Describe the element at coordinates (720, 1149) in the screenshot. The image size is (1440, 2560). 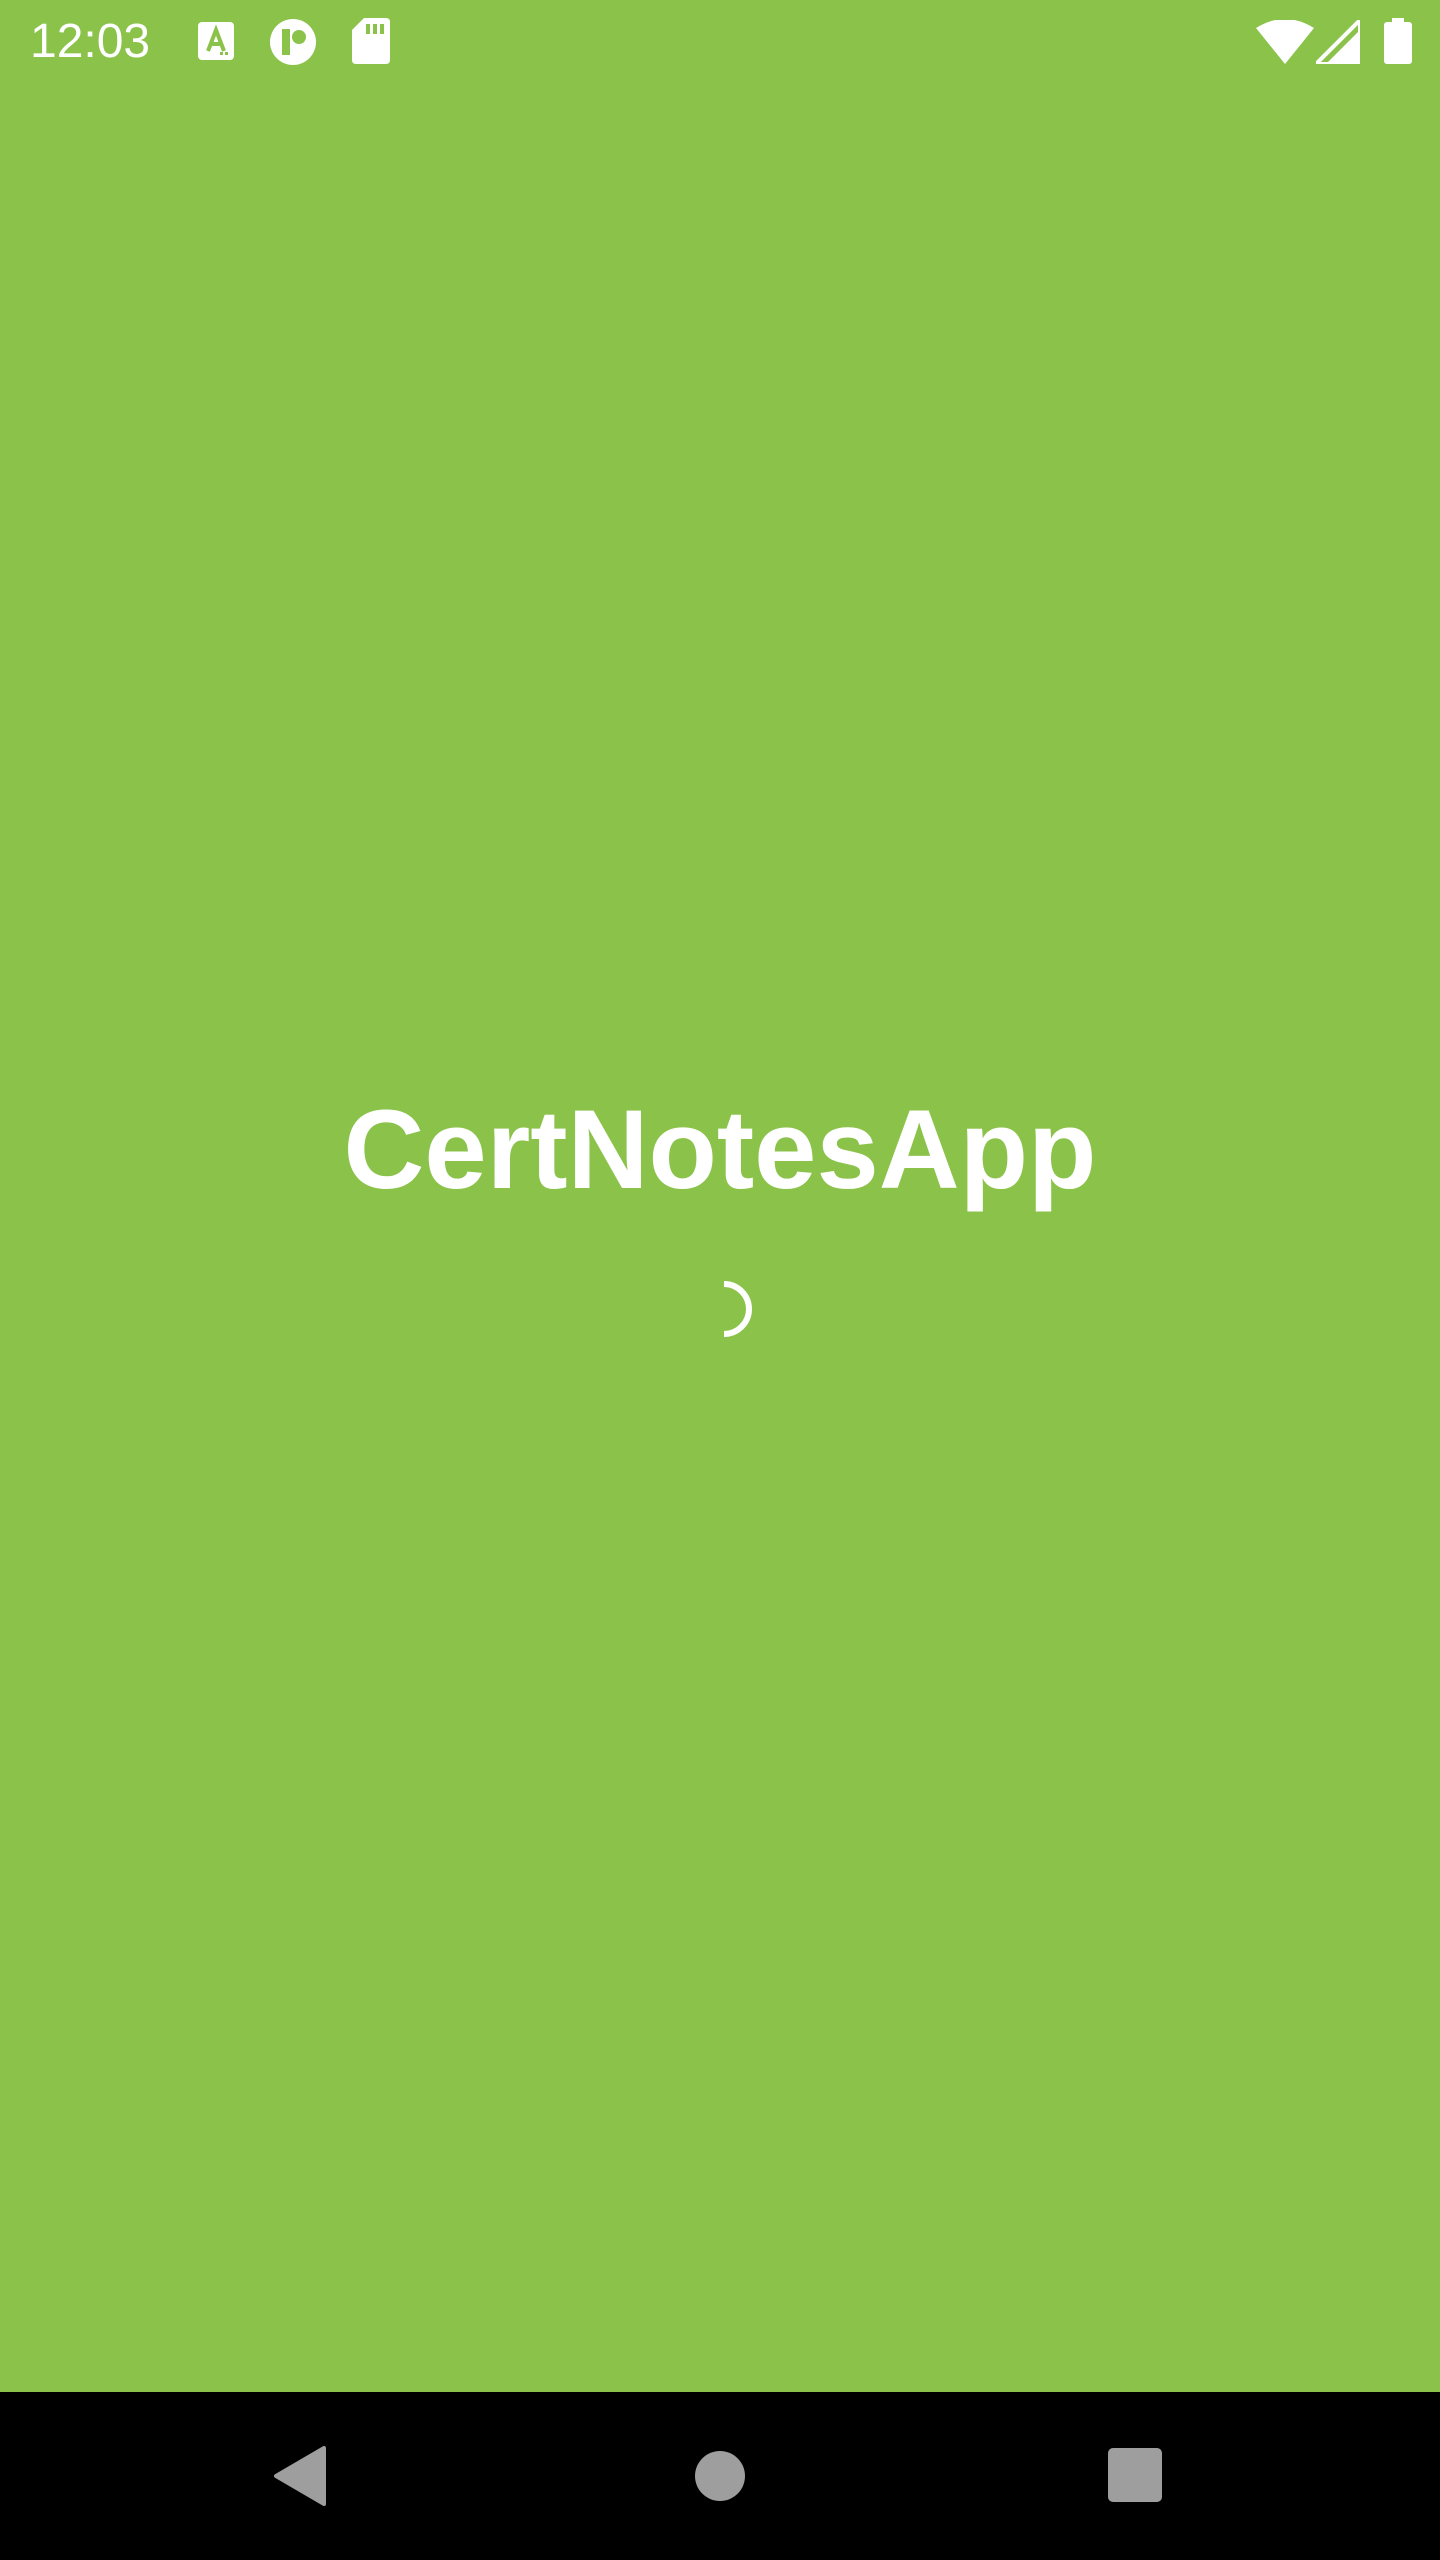
I see `app-title: CertNotesApp` at that location.